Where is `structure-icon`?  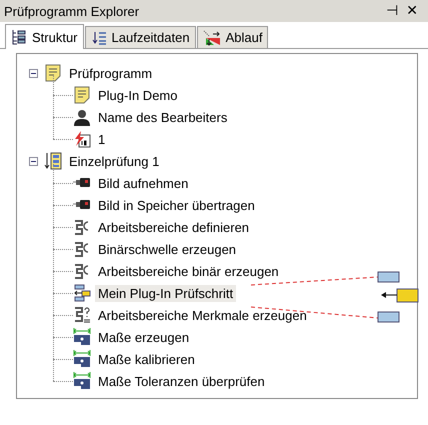 structure-icon is located at coordinates (19, 37).